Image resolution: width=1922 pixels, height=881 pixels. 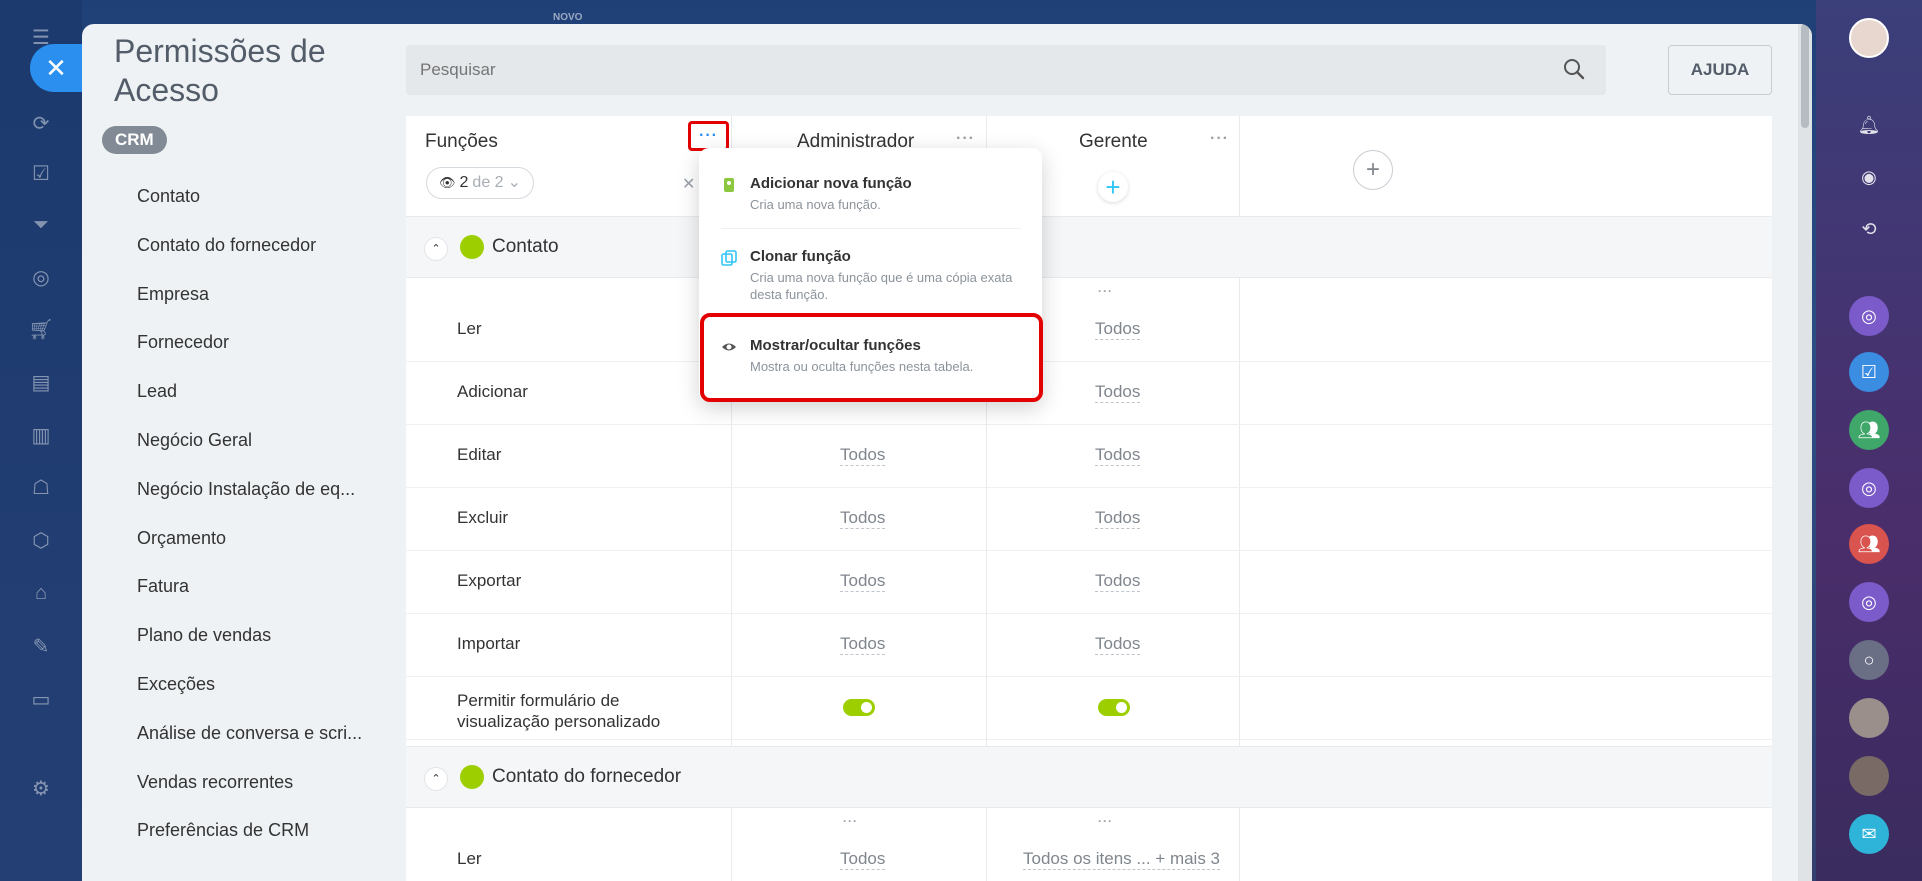 What do you see at coordinates (1219, 139) in the screenshot?
I see `manager-more-icon: ···` at bounding box center [1219, 139].